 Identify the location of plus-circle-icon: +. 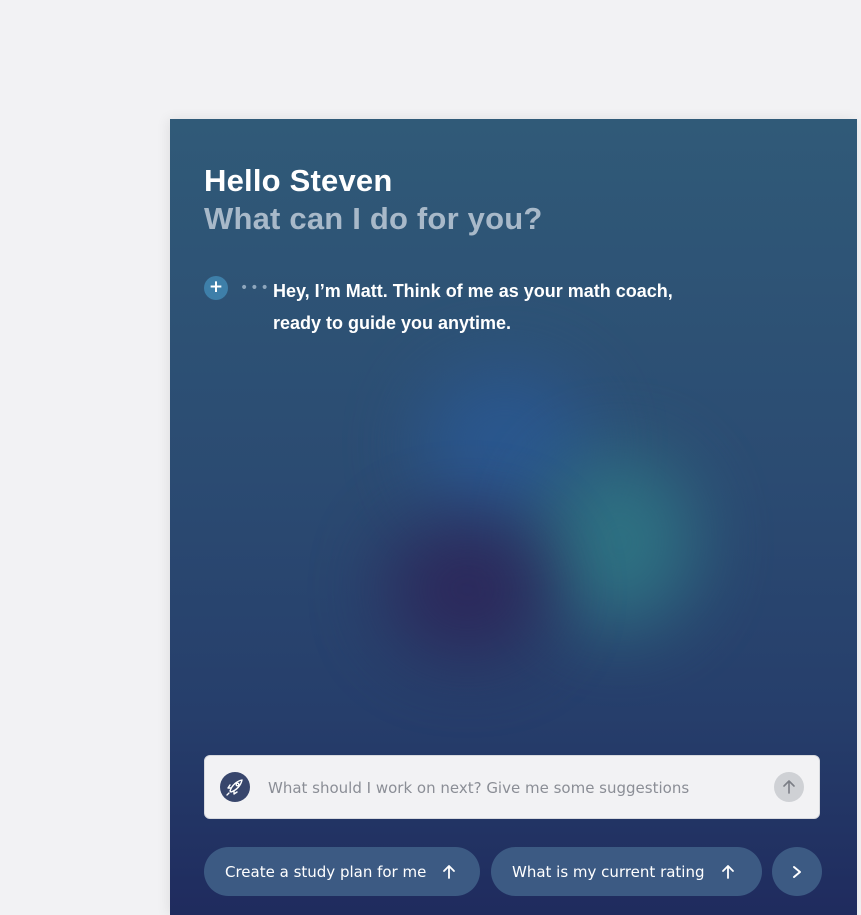
(216, 288).